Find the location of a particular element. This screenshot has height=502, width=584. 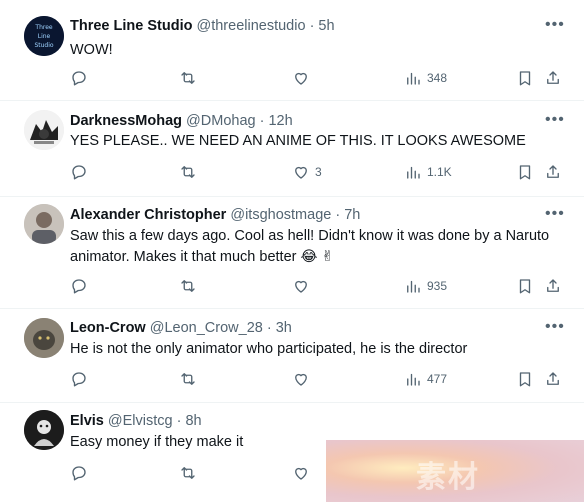

tweet-header: Three Line Studio @threelinestudio · 5h is located at coordinates (202, 26).